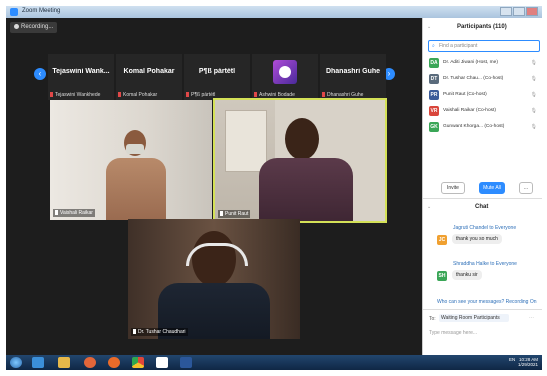 Image resolution: width=547 pixels, height=376 pixels. What do you see at coordinates (442, 276) in the screenshot?
I see `avatar: SH` at bounding box center [442, 276].